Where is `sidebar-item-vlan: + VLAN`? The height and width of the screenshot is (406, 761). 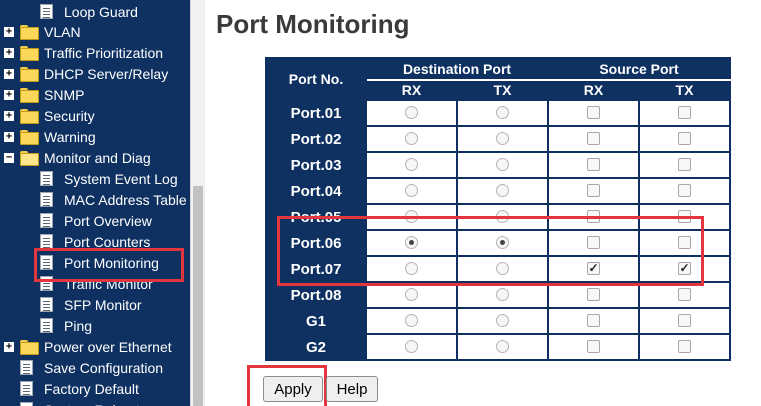
sidebar-item-vlan: + VLAN is located at coordinates (95, 31).